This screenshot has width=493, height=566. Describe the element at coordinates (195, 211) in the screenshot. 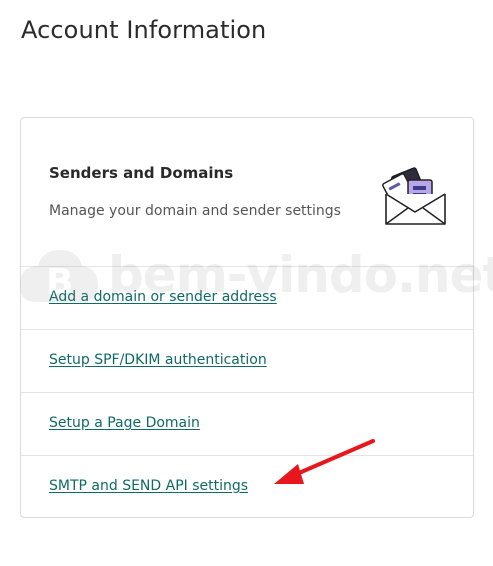

I see `card-description: Manage your domain and sender settings` at that location.